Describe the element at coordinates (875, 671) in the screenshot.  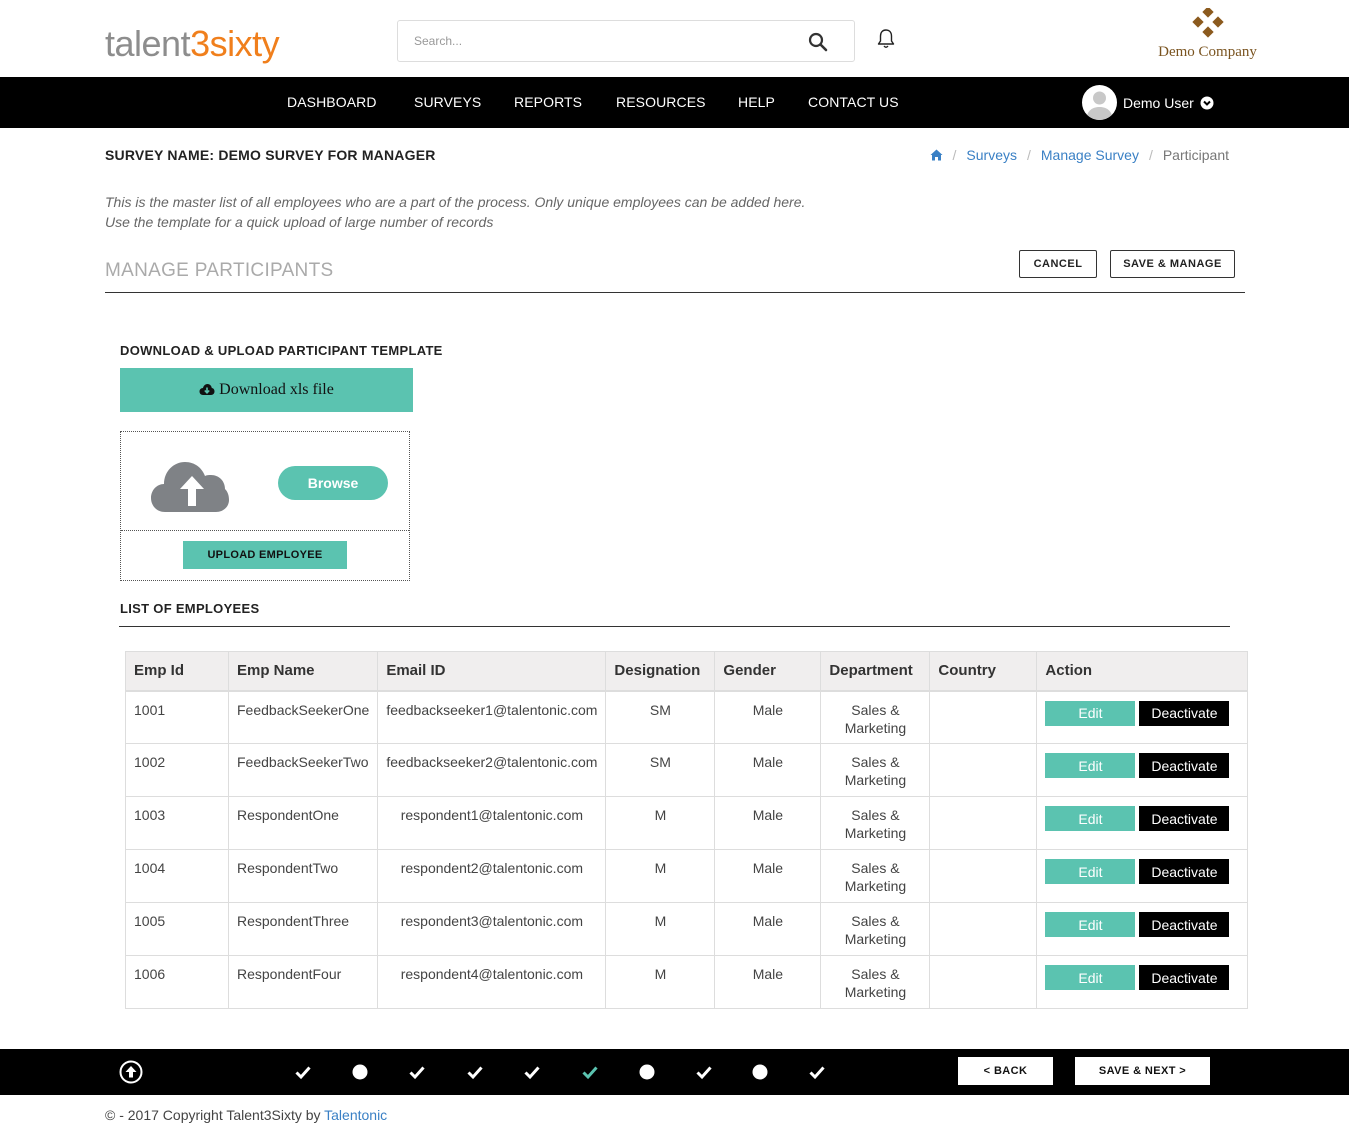
I see `column-header-department: Department` at that location.